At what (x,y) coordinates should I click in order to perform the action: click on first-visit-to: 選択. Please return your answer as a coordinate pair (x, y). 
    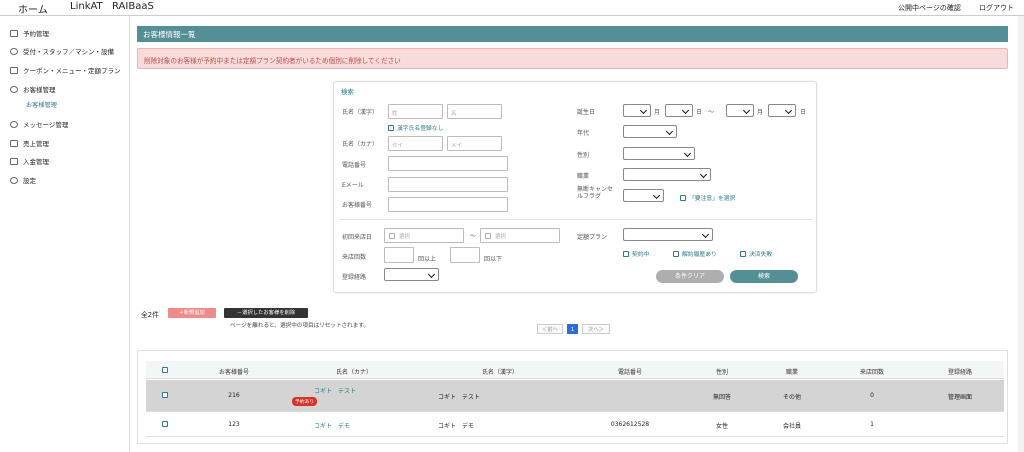
    Looking at the image, I should click on (520, 235).